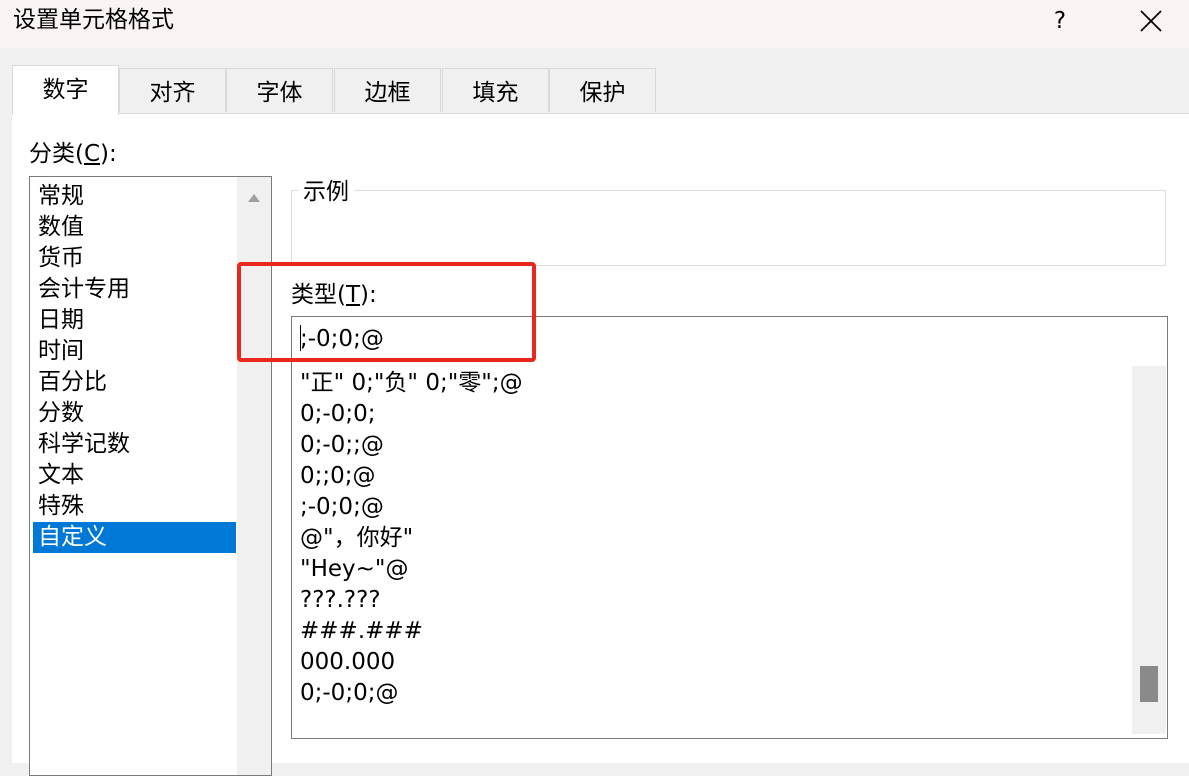  Describe the element at coordinates (279, 90) in the screenshot. I see `tab-font: 字体` at that location.